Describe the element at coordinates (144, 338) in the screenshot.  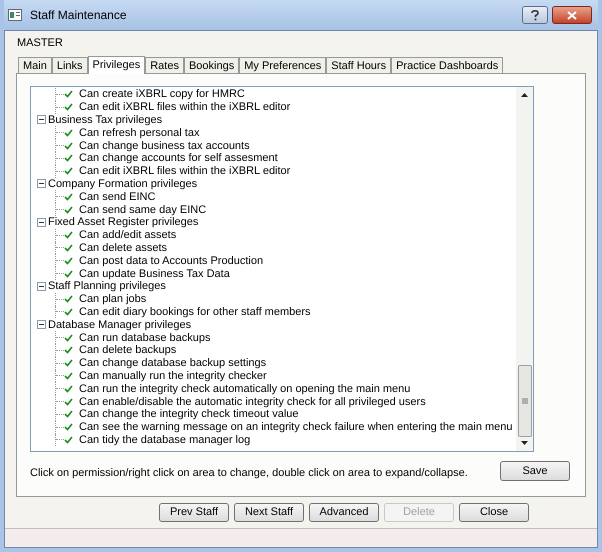
I see `privilege-item: Can run database backups` at that location.